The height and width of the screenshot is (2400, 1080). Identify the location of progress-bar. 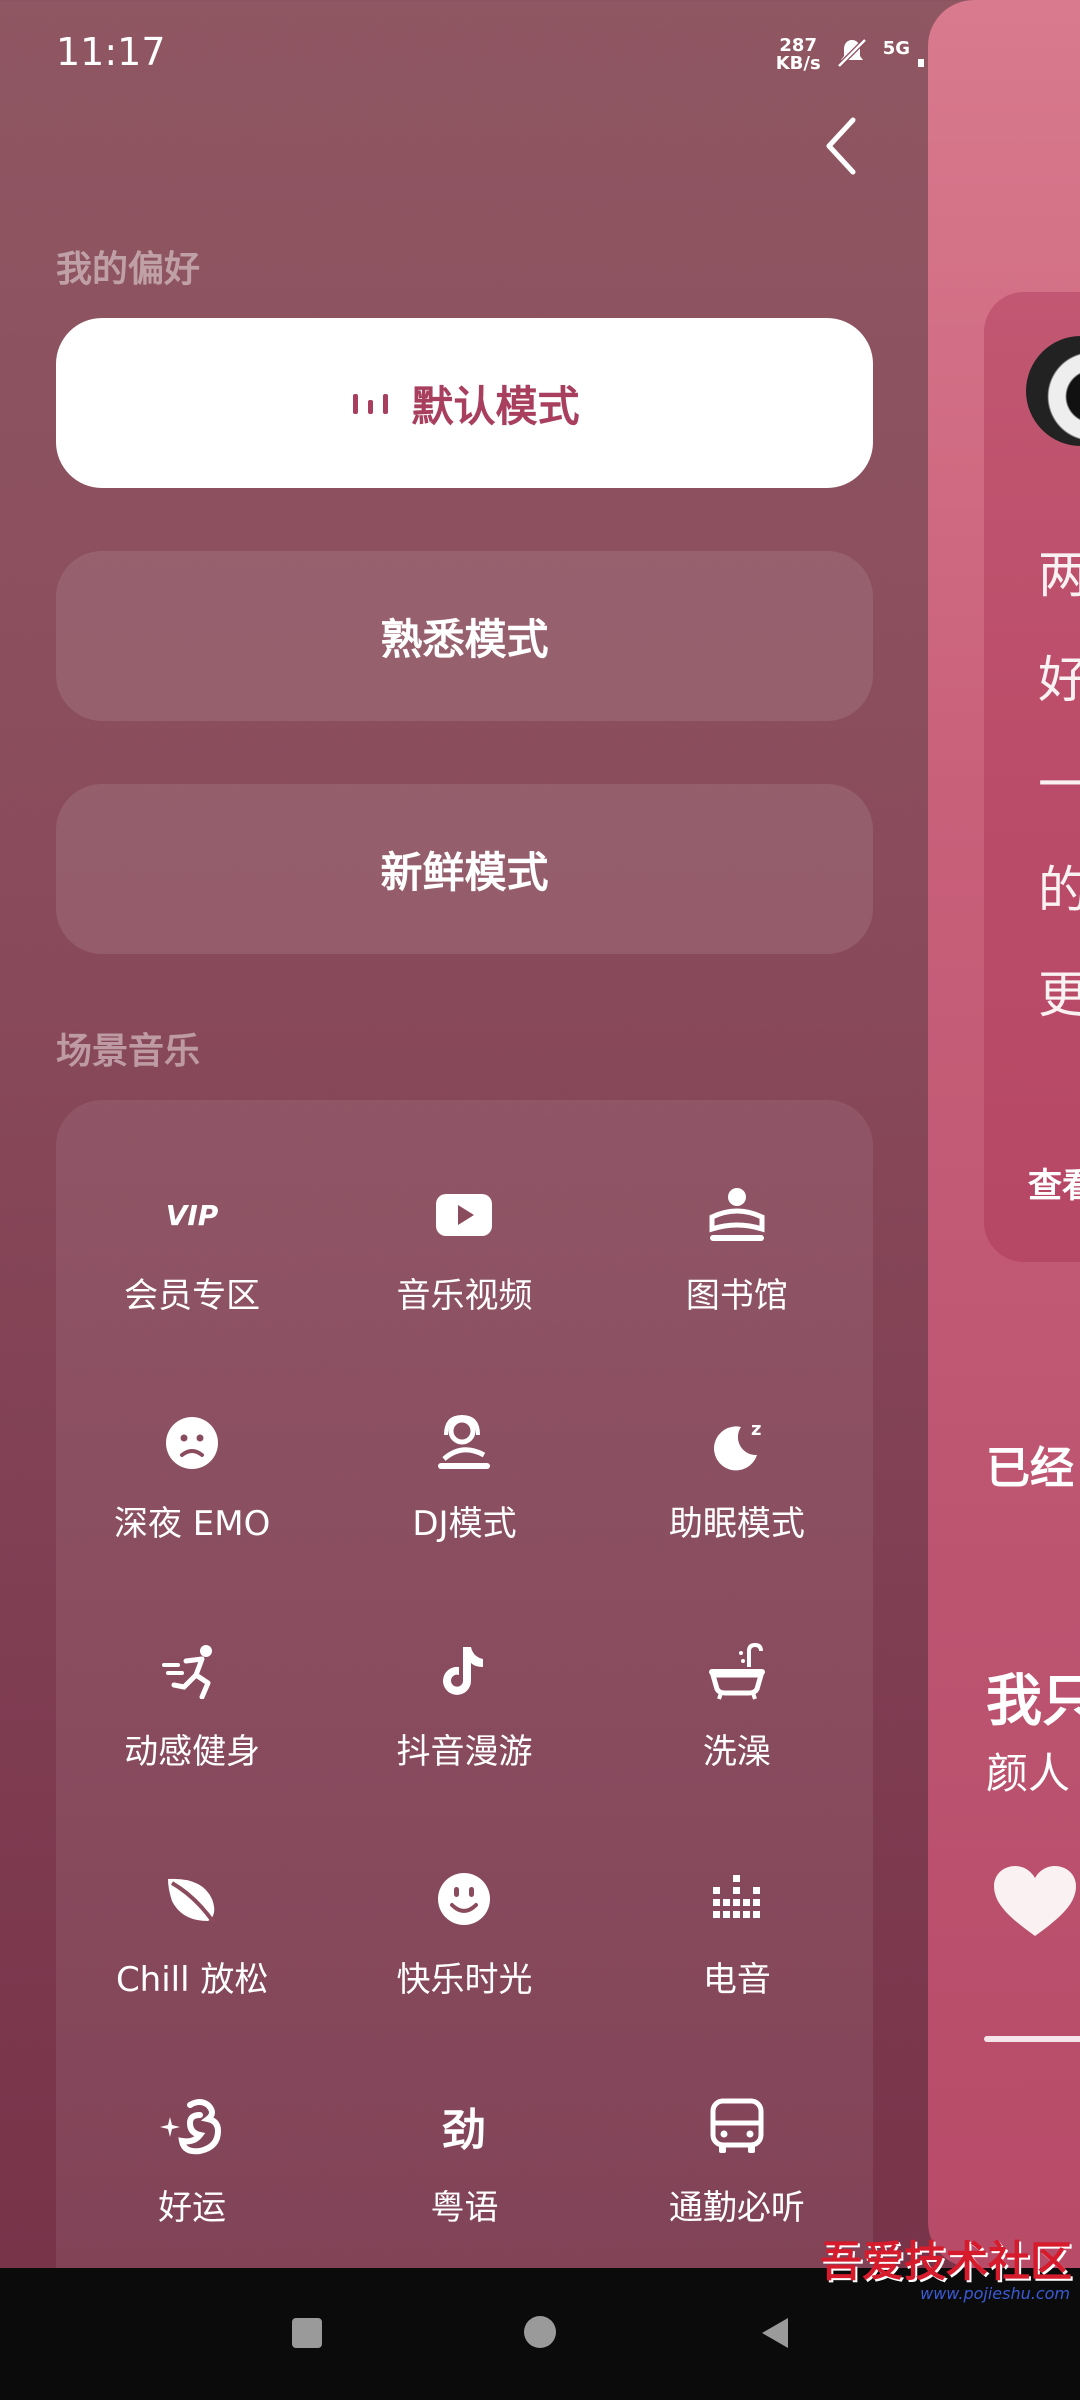
(1032, 2039).